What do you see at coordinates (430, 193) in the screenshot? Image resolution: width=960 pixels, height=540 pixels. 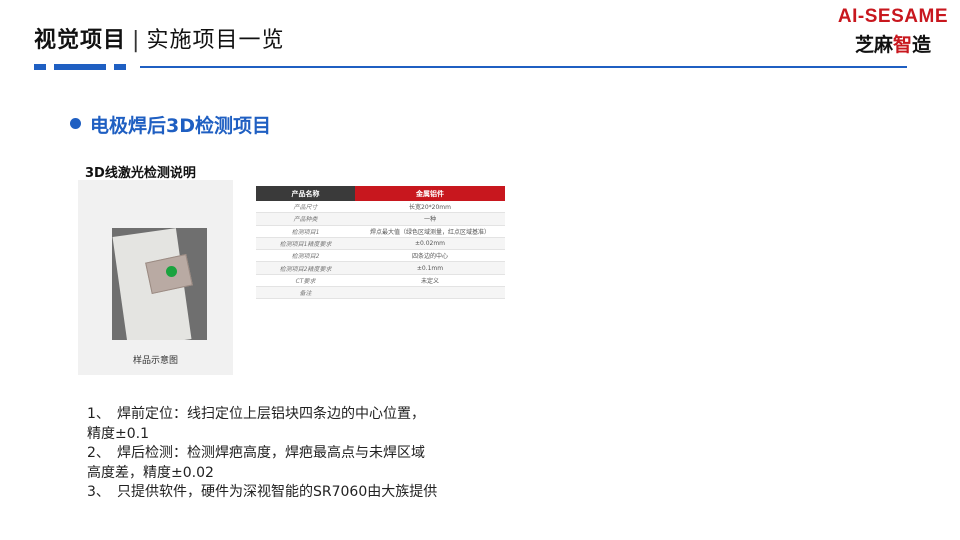 I see `spec-header-col2: 金属铝件` at bounding box center [430, 193].